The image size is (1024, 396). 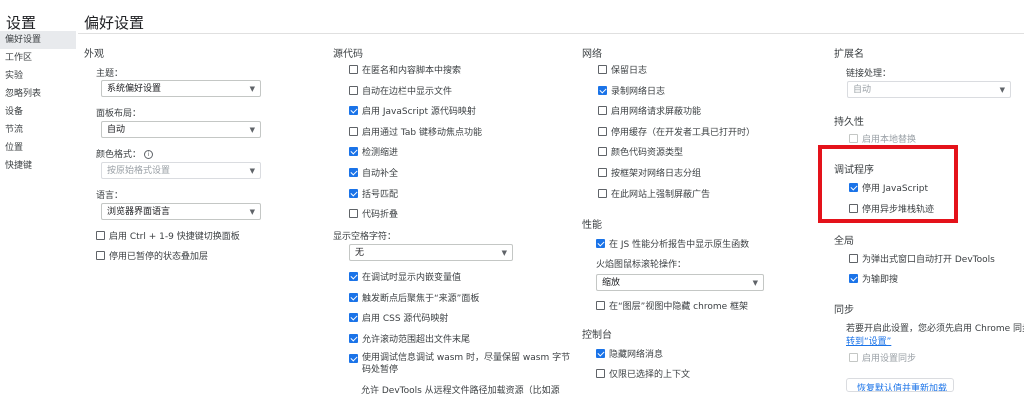 What do you see at coordinates (380, 153) in the screenshot?
I see `checkbox-label: 检测缩进` at bounding box center [380, 153].